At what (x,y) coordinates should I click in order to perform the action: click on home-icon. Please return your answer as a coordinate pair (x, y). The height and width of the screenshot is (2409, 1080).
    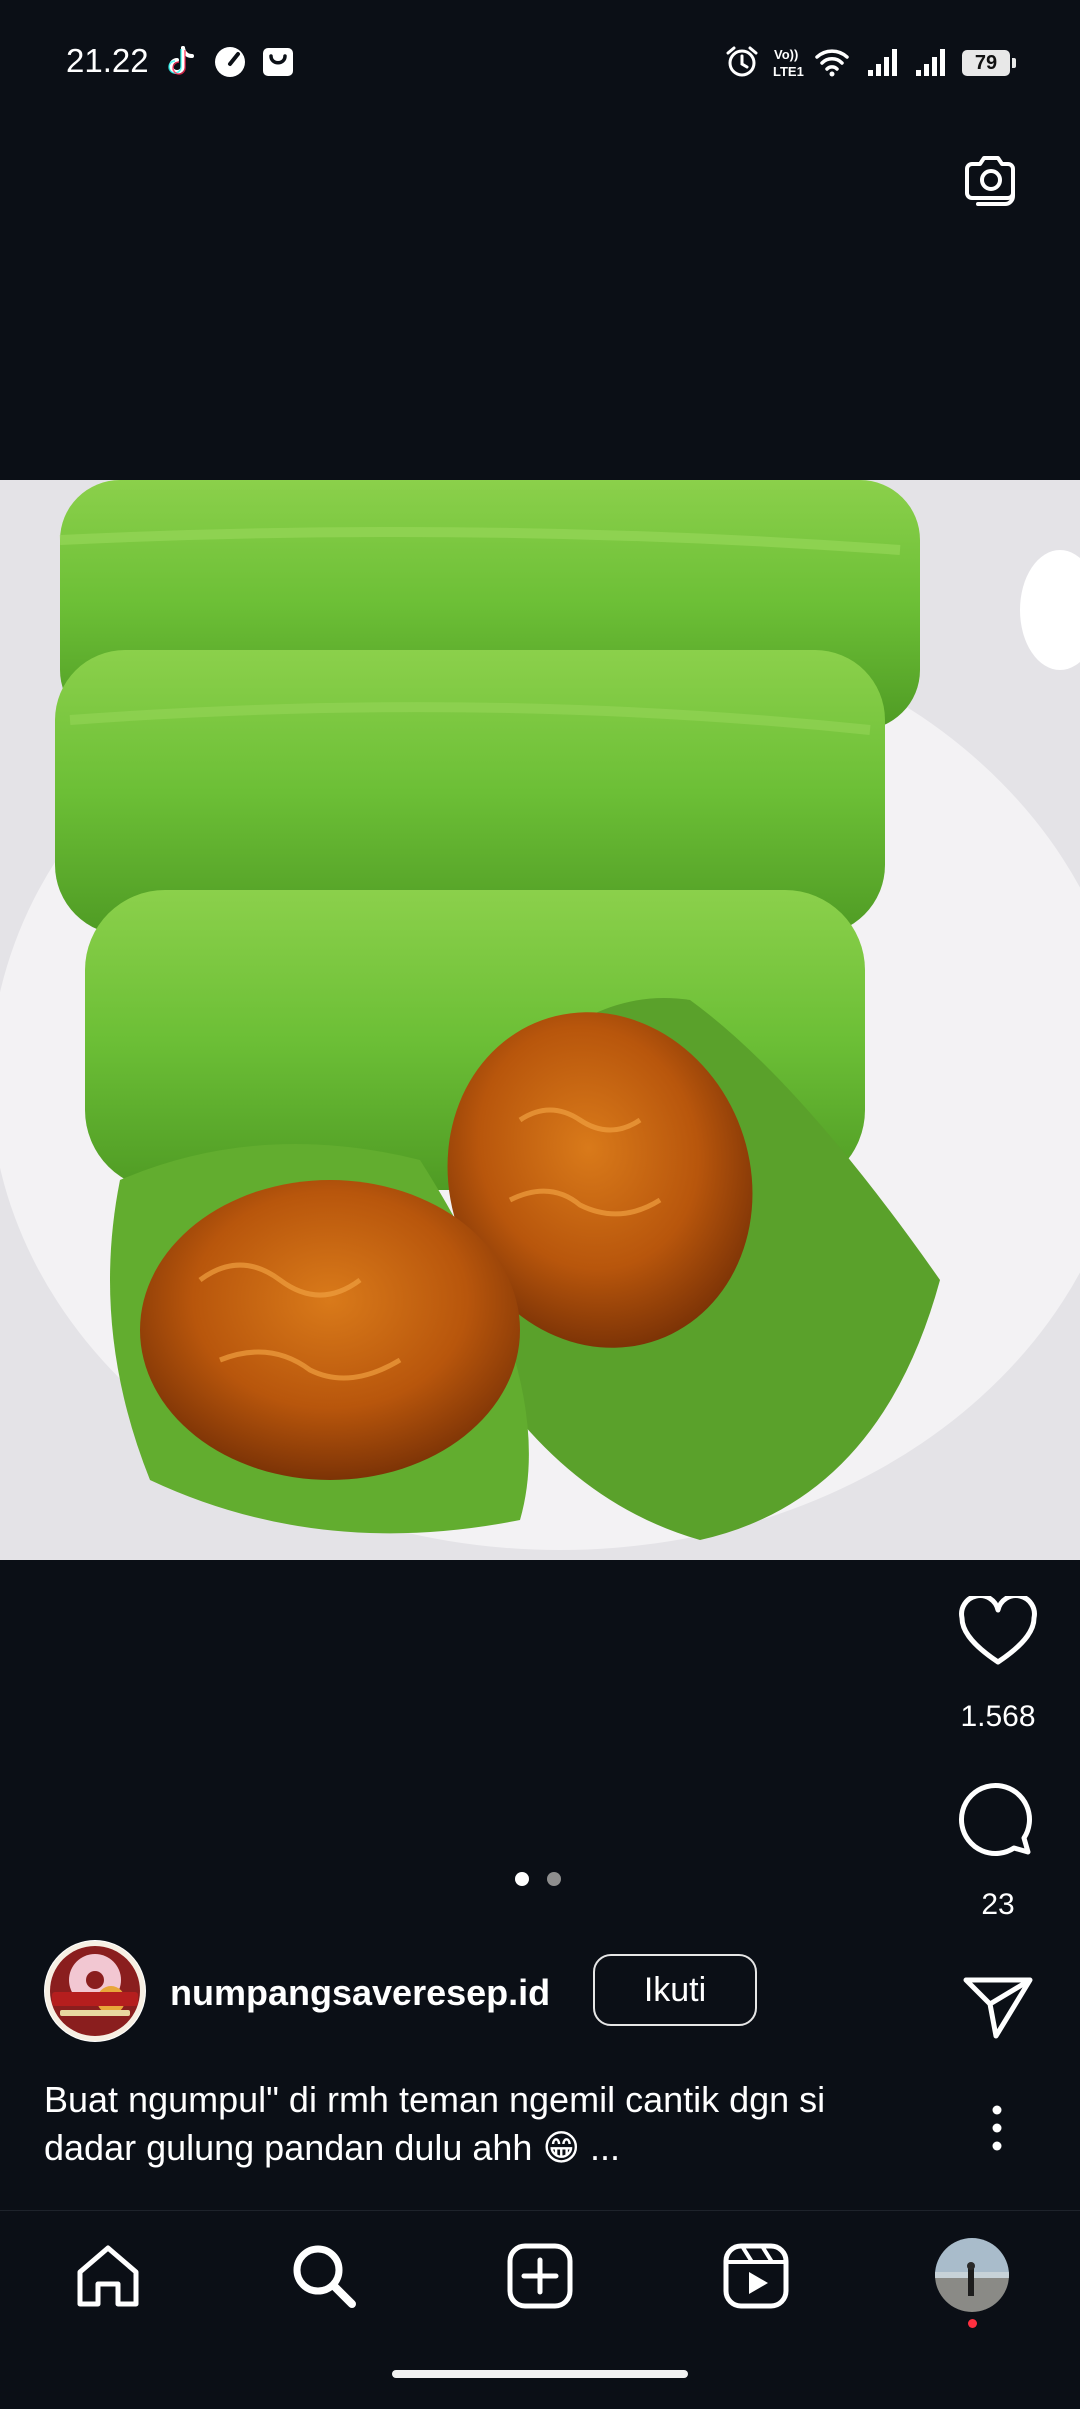
    Looking at the image, I should click on (108, 2276).